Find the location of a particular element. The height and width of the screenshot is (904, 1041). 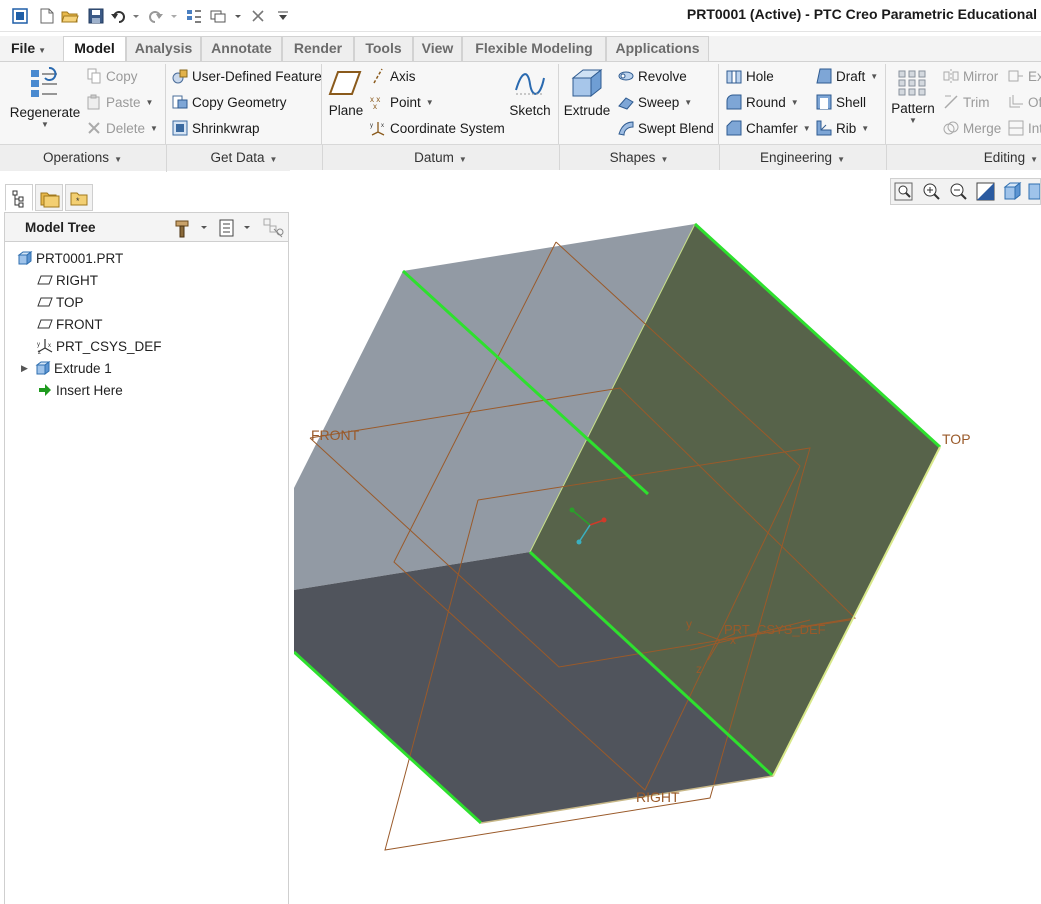

tab-applications: Applications is located at coordinates (657, 48).